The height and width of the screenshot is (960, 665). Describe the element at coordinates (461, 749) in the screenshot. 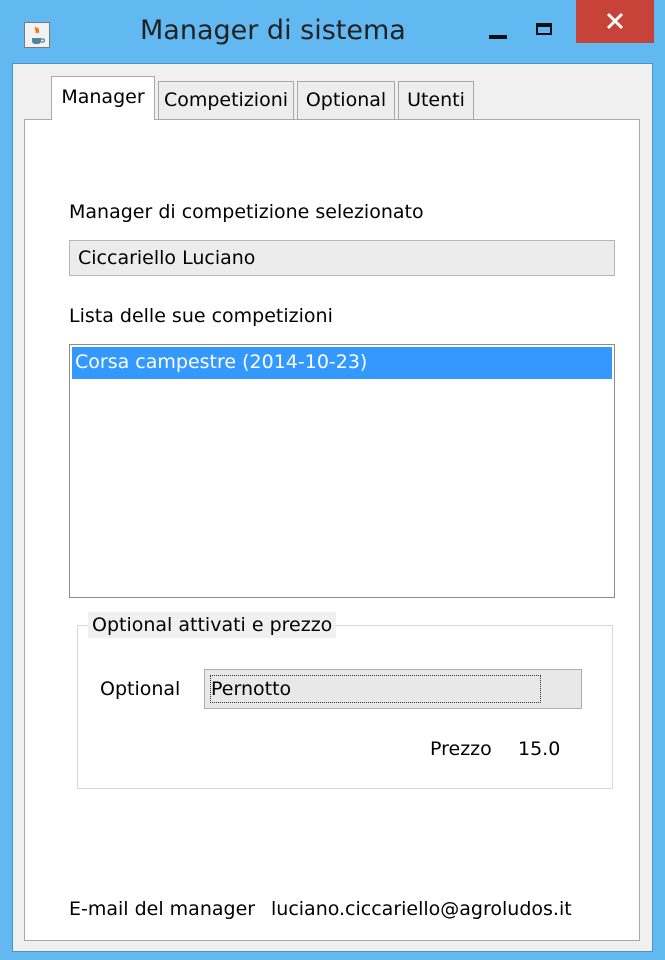

I see `price-label: Prezzo` at that location.